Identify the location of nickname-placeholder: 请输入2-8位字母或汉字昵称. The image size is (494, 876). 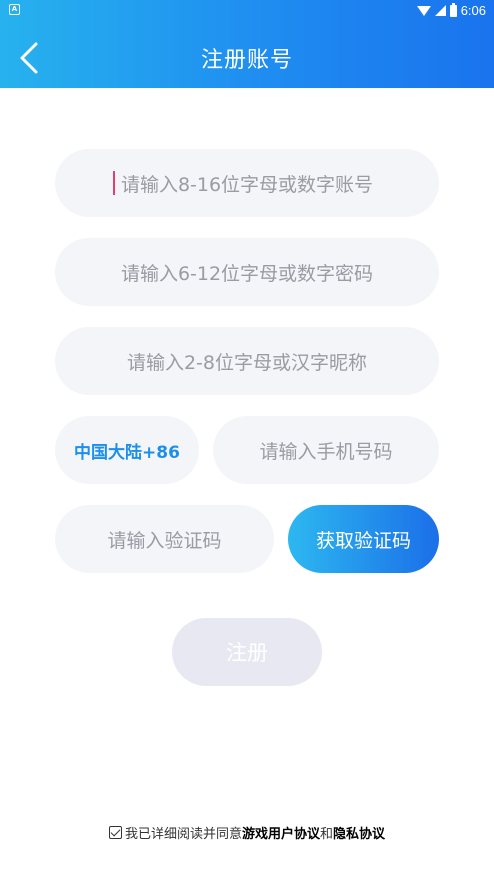
(247, 362).